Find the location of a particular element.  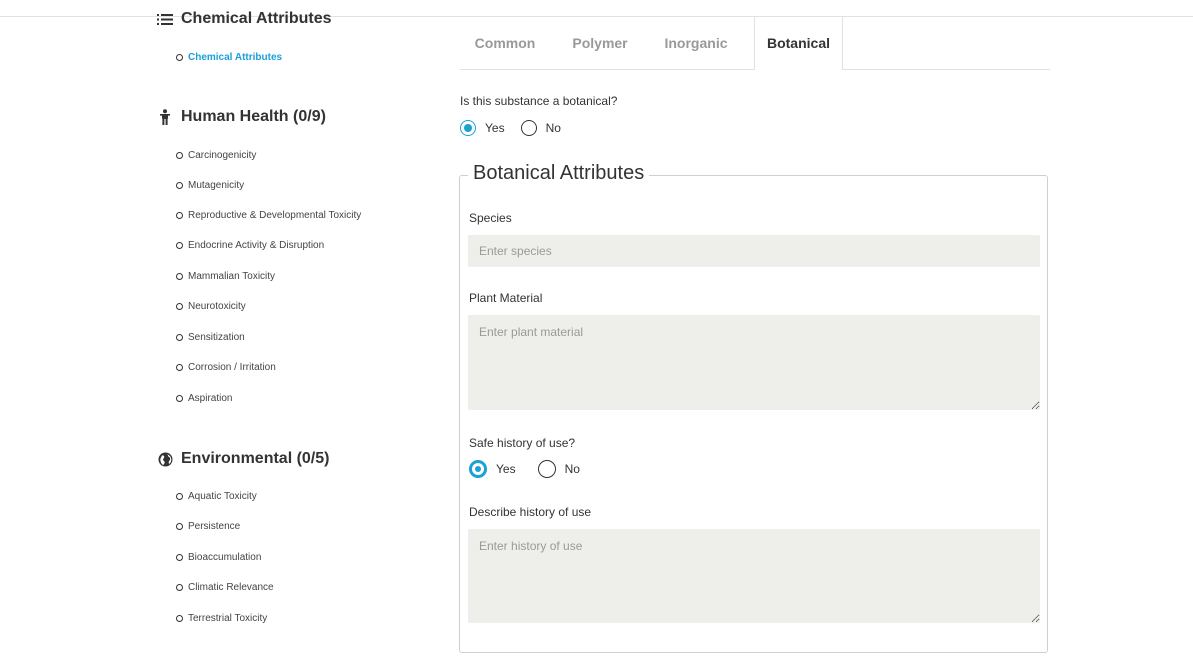

sidebar-item-label: Mammalian Toxicity is located at coordinates (232, 276).